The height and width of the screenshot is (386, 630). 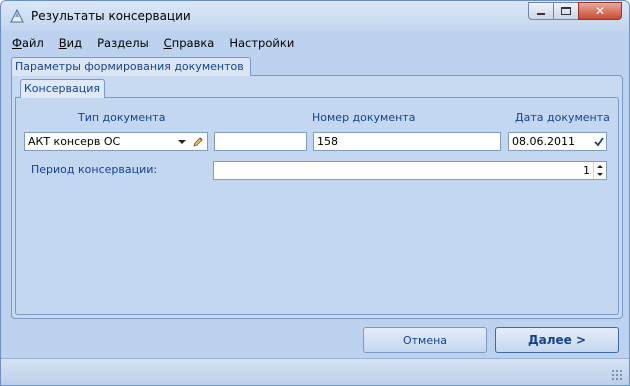 I want to click on minimize-button, so click(x=541, y=11).